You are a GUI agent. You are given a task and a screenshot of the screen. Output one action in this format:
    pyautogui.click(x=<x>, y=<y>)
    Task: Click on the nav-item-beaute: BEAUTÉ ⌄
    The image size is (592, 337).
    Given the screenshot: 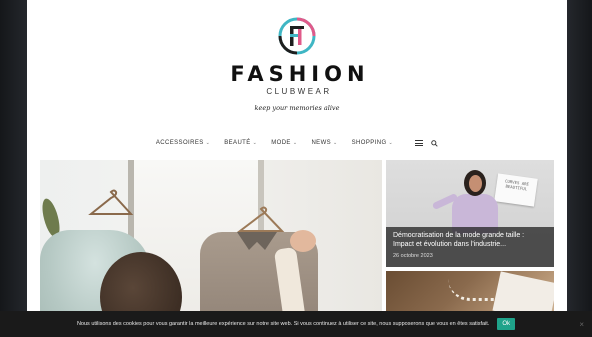 What is the action you would take?
    pyautogui.click(x=240, y=143)
    